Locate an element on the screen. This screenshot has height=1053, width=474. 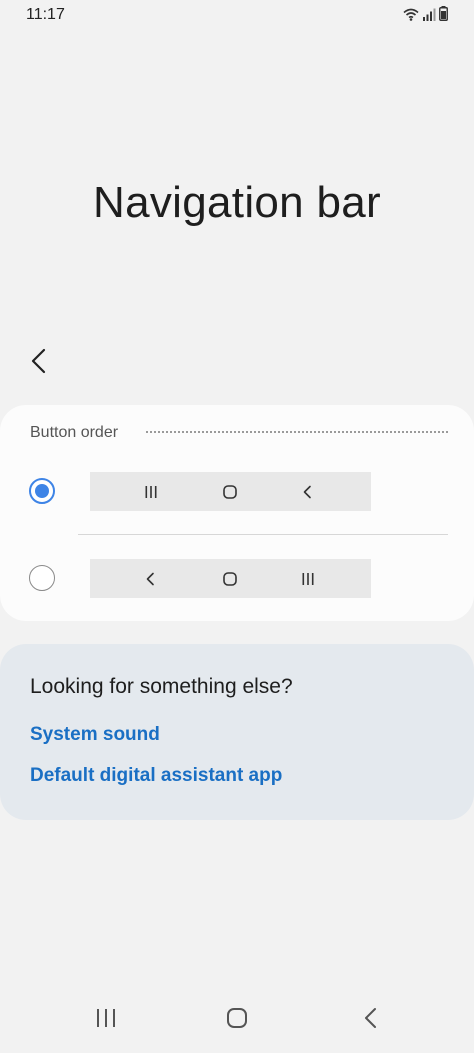
system-nav-bar is located at coordinates (237, 1023).